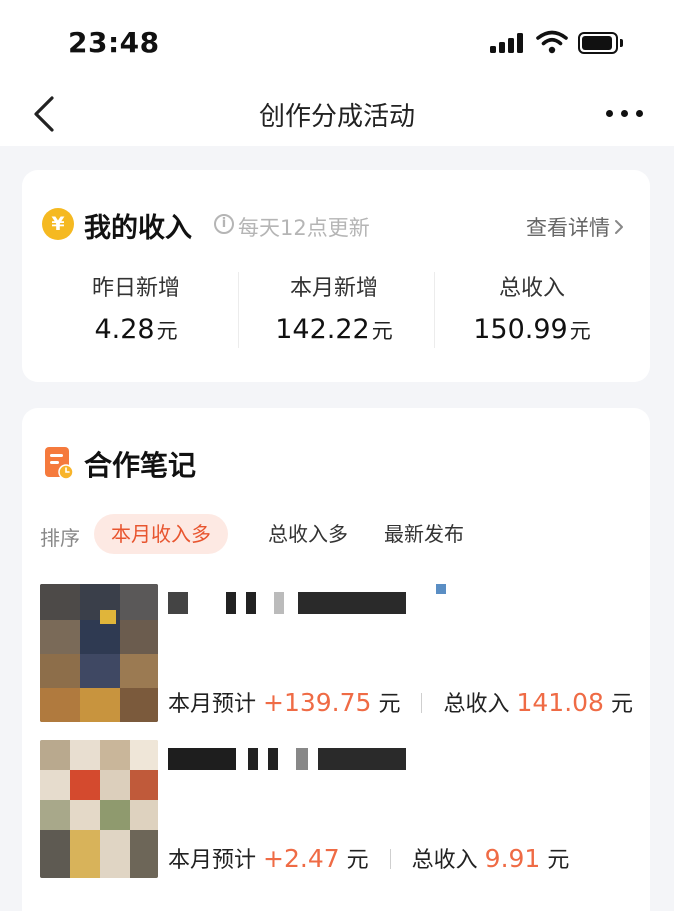  I want to click on stat-value: 142.22, so click(322, 329).